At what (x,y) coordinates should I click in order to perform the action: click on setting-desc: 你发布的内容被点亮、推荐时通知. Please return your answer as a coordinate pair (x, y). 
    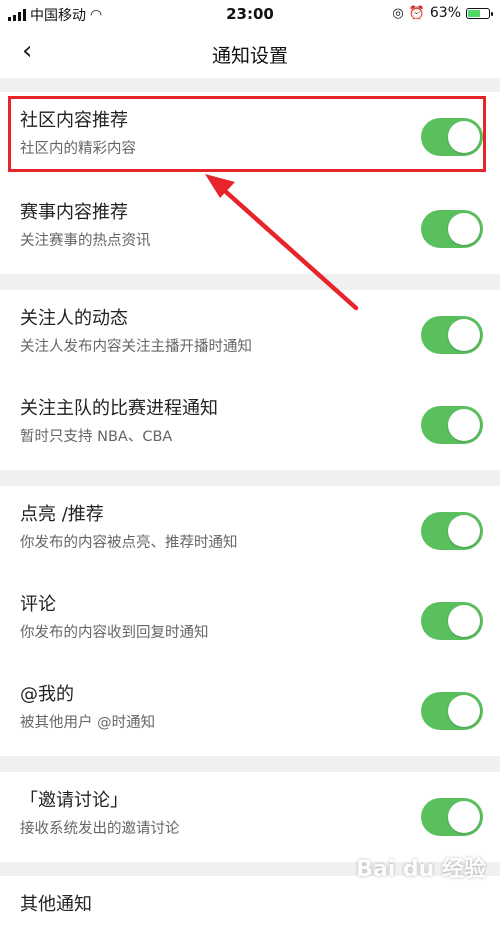
    Looking at the image, I should click on (129, 543).